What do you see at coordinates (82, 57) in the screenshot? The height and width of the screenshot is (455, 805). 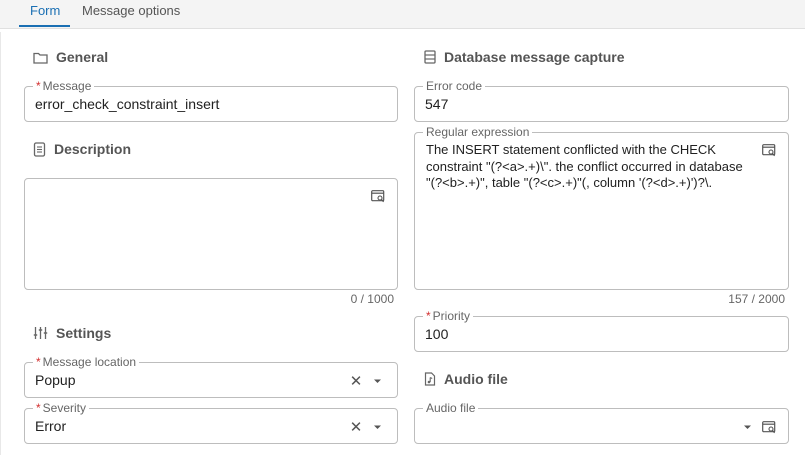 I see `section-general-title: General` at bounding box center [82, 57].